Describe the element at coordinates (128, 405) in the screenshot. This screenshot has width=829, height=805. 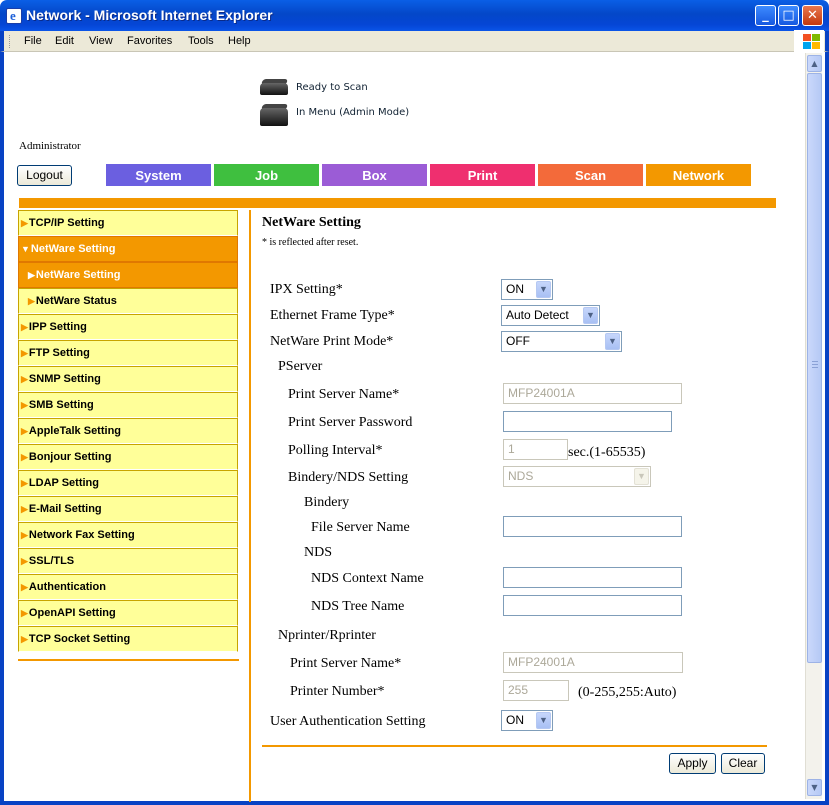
I see `nav-smb-setting: ▶SMB Setting` at that location.